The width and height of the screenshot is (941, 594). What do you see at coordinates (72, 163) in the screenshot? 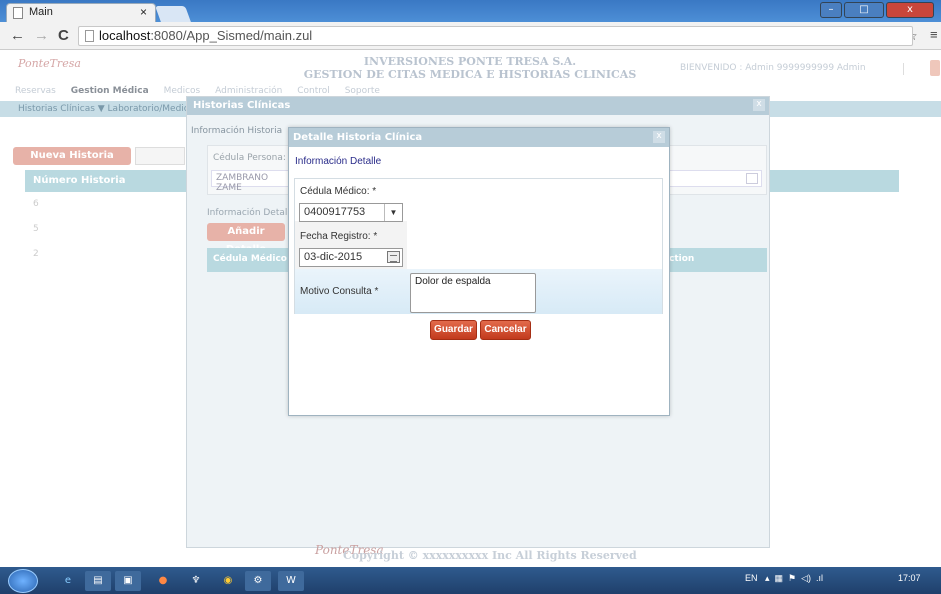
I see `new-history-button: Nueva Historia Clínica` at bounding box center [72, 163].